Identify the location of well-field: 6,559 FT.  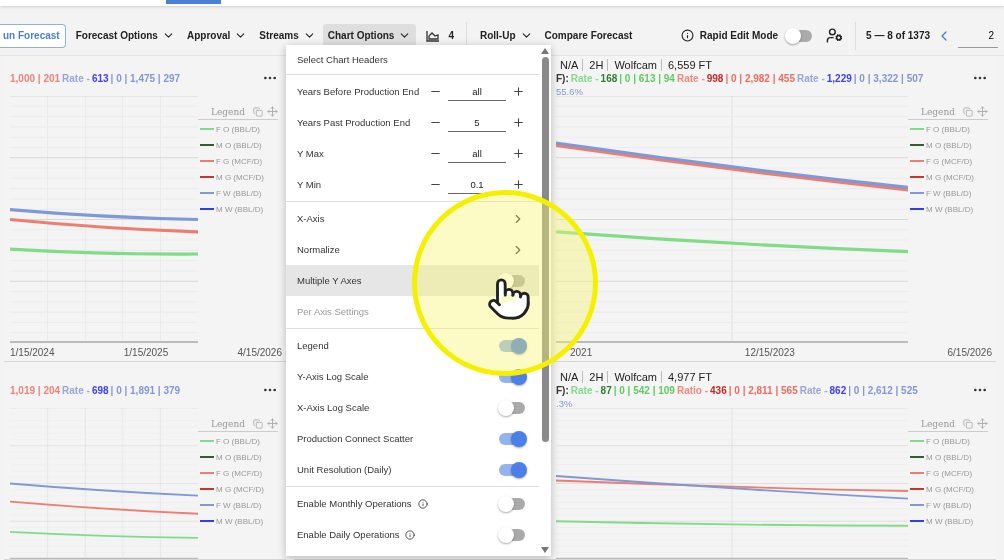
(690, 65).